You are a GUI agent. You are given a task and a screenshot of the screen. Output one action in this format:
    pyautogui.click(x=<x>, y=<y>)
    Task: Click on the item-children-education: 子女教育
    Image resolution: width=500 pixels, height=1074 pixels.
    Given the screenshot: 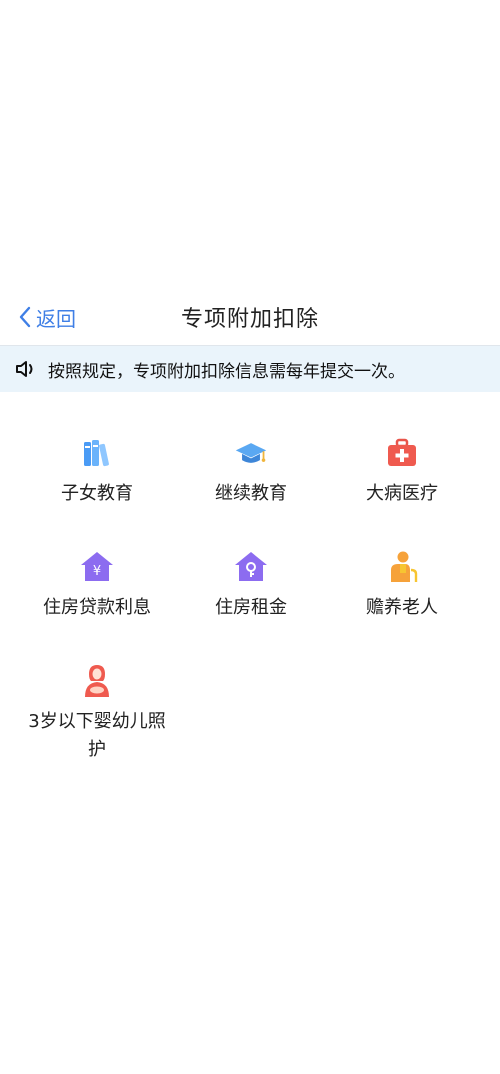 What is the action you would take?
    pyautogui.click(x=97, y=472)
    